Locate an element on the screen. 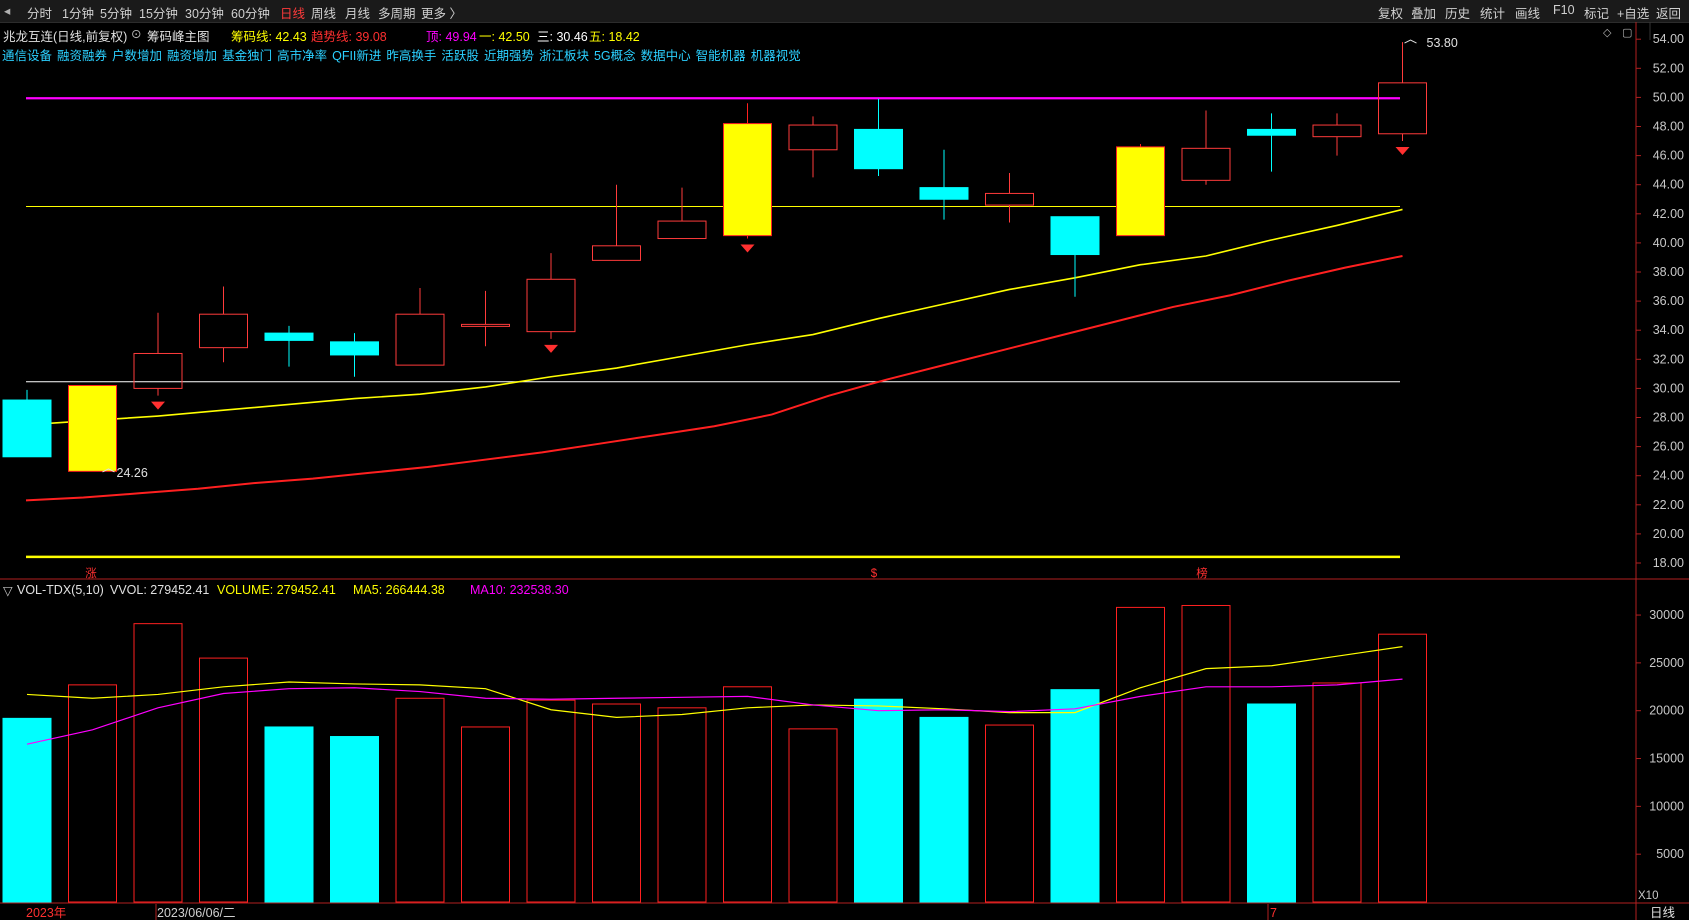 This screenshot has width=1689, height=920. volume-scale-label: X10 is located at coordinates (1648, 896).